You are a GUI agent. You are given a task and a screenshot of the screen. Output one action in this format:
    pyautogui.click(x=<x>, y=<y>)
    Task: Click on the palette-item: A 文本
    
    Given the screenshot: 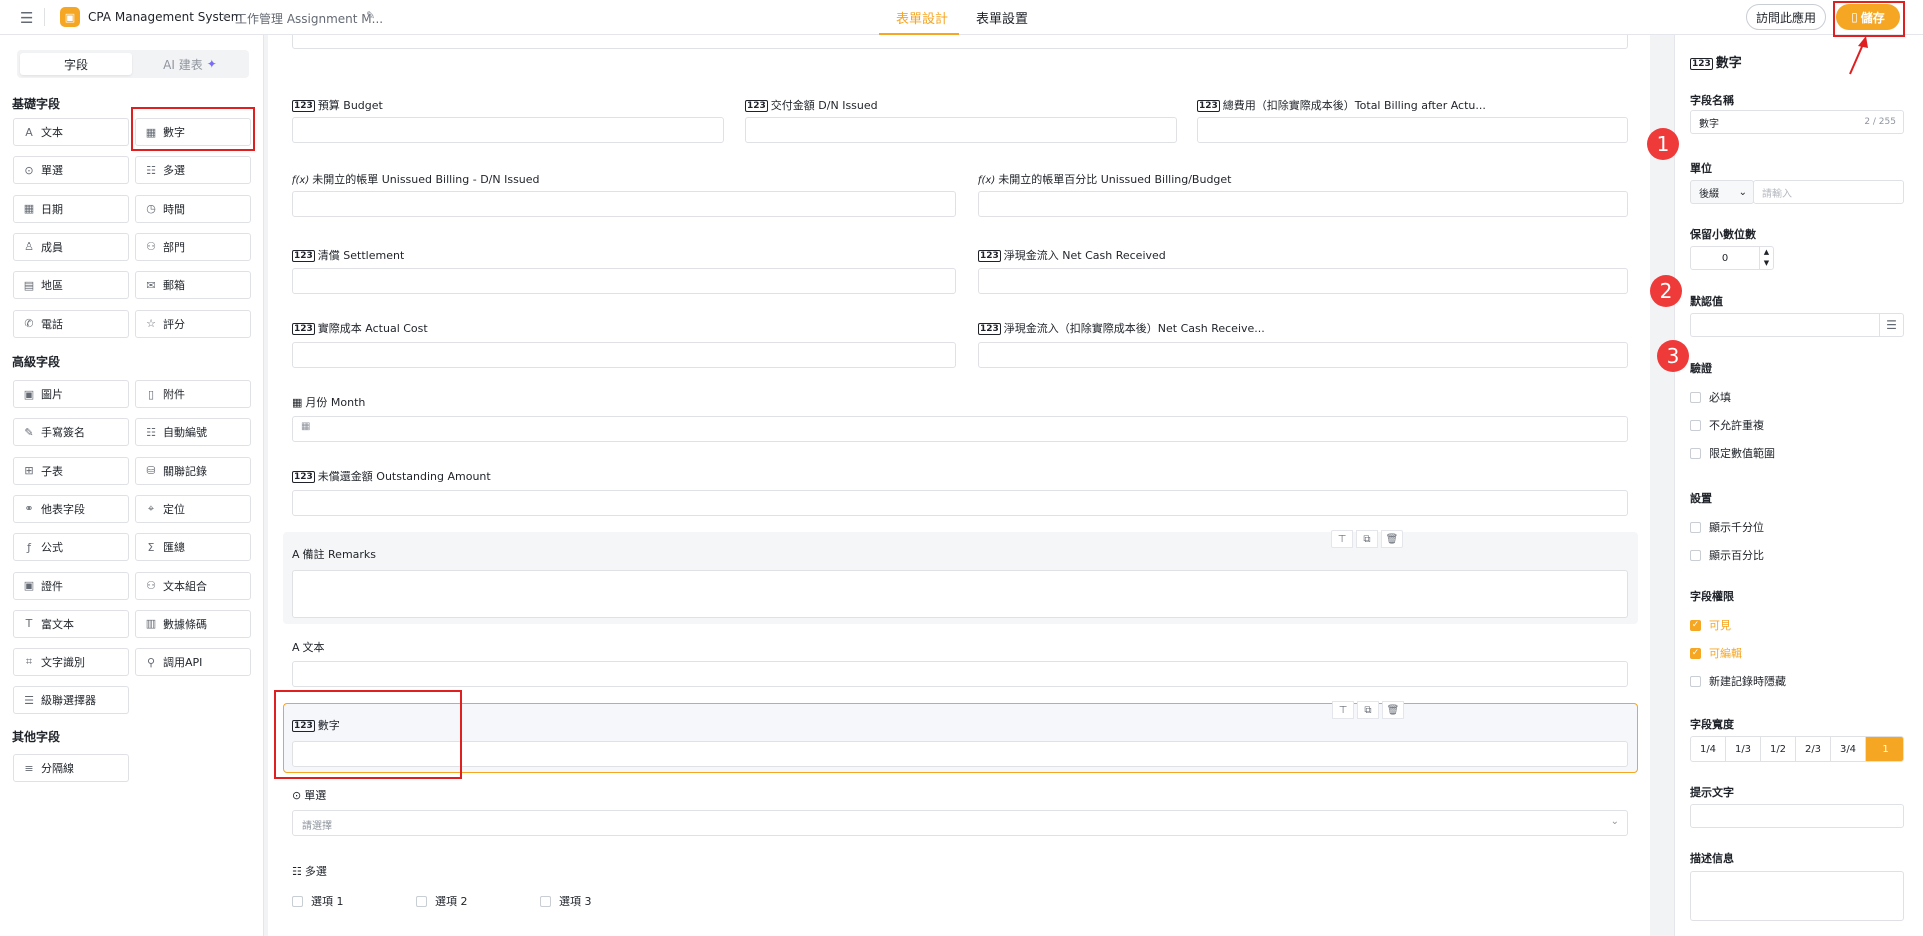 What is the action you would take?
    pyautogui.click(x=71, y=132)
    